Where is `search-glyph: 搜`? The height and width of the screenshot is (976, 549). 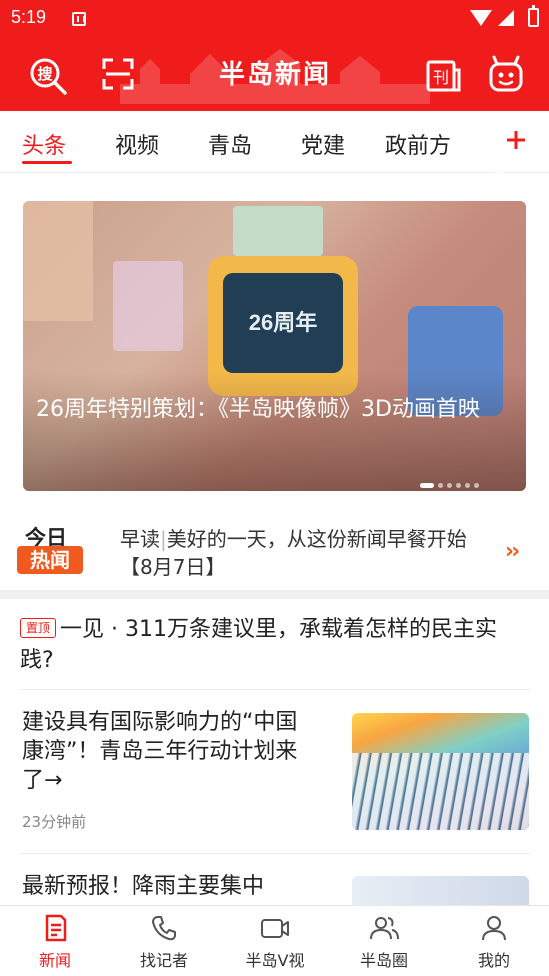
search-glyph: 搜 is located at coordinates (45, 74).